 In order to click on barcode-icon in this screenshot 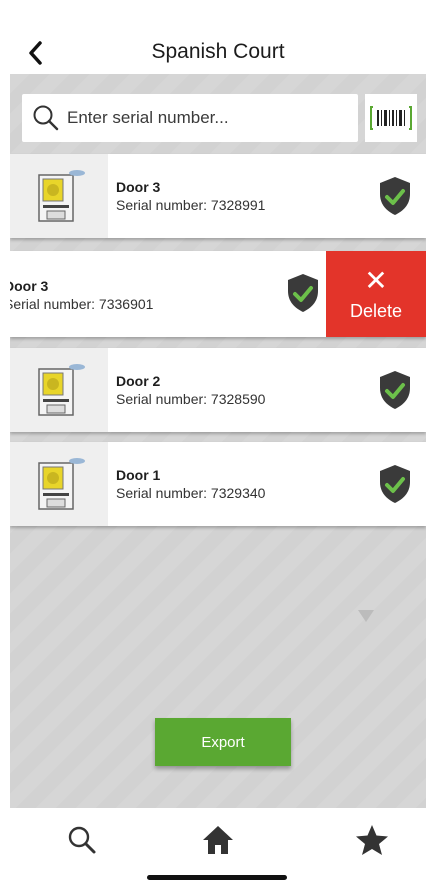, I will do `click(391, 118)`.